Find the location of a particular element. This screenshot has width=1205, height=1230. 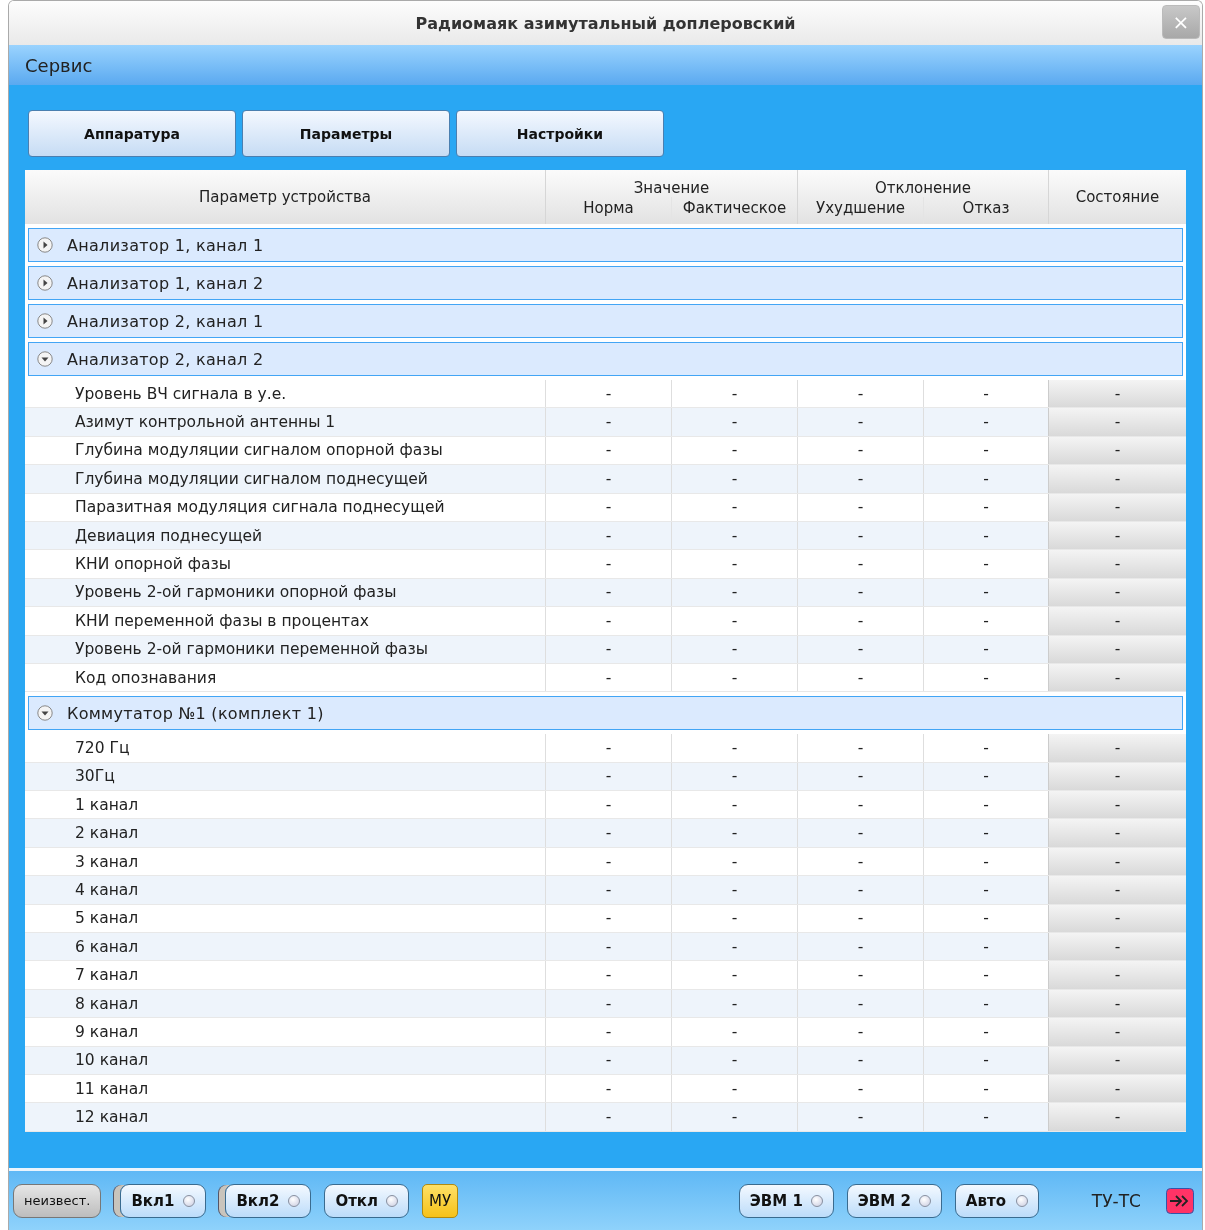

parameter-name: 11 канал is located at coordinates (112, 1089).